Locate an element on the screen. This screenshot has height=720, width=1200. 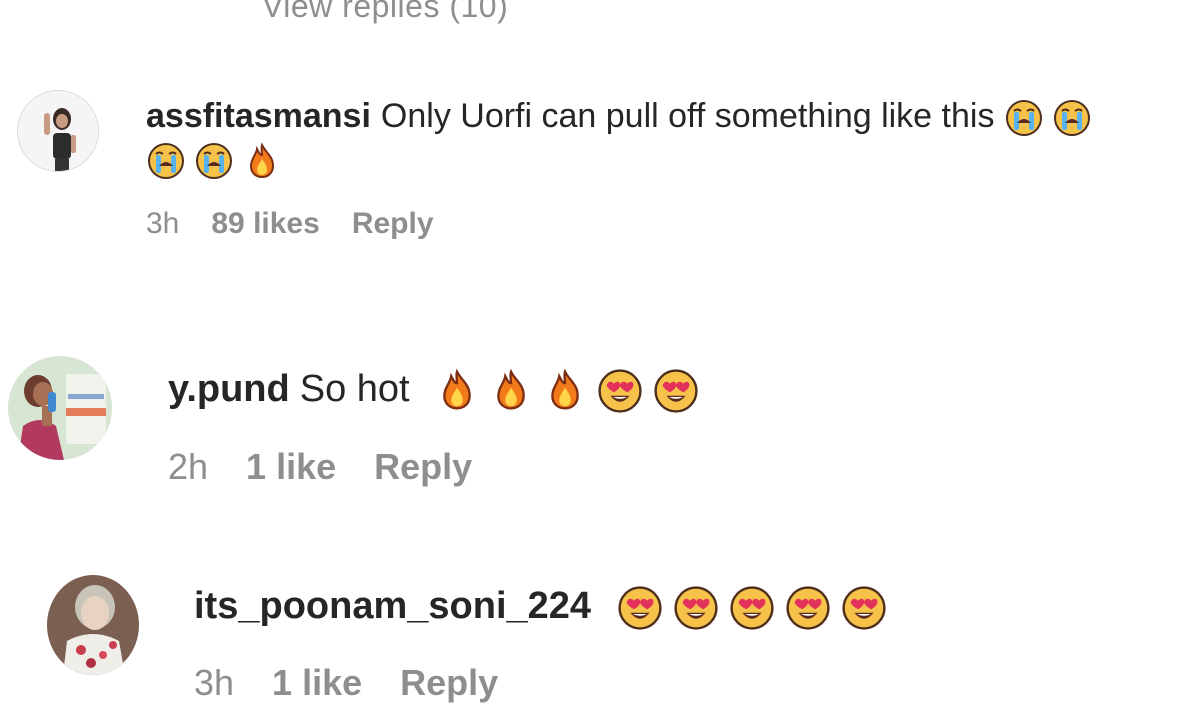
reply-button: Reply is located at coordinates (449, 683).